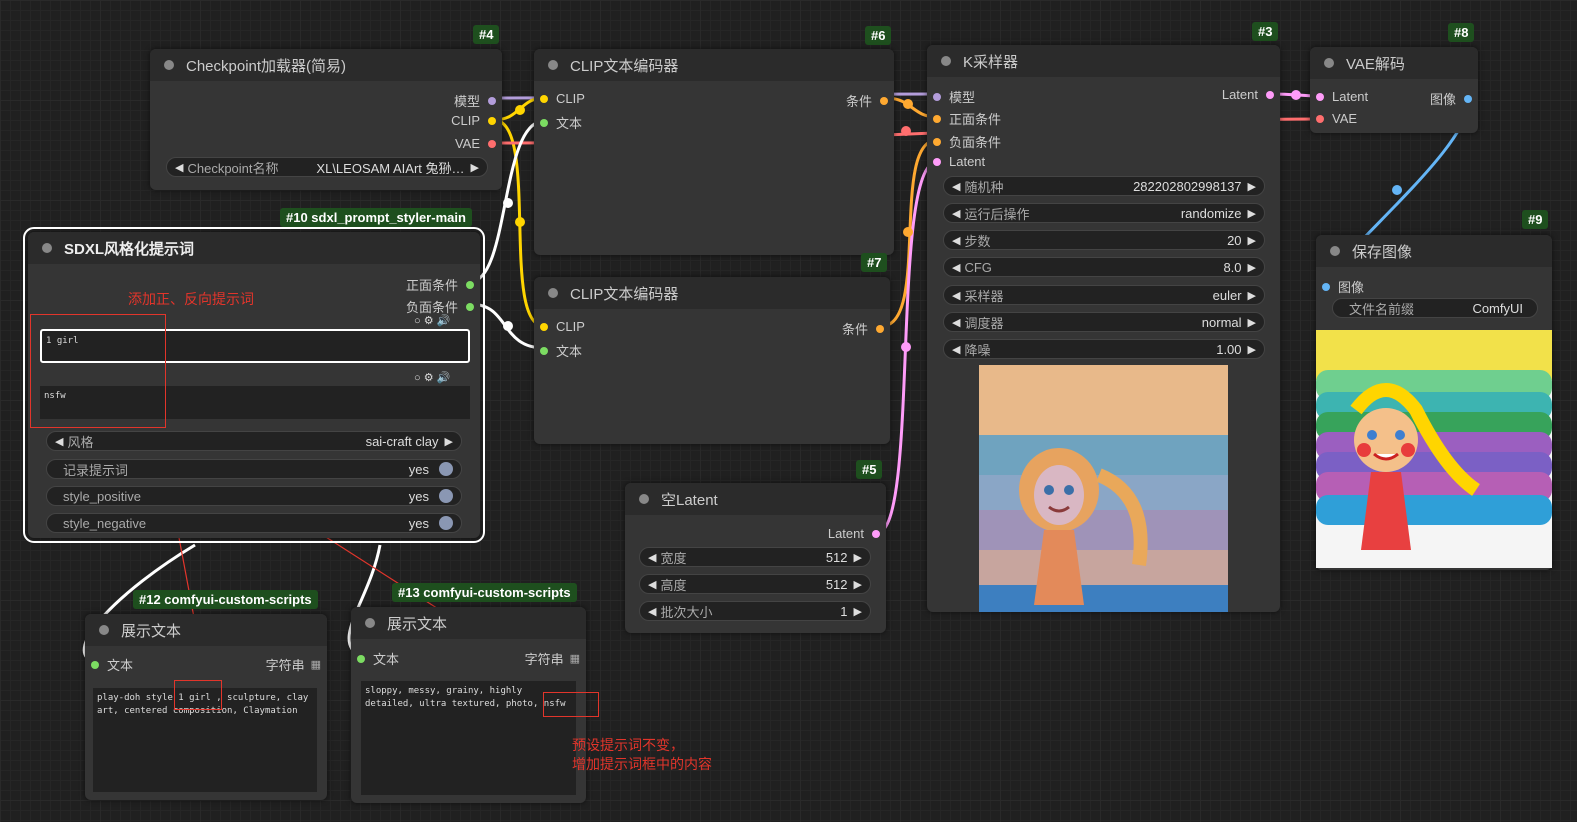 This screenshot has width=1577, height=822. What do you see at coordinates (254, 496) in the screenshot?
I see `style-positive-toggle: style_positive yes` at bounding box center [254, 496].